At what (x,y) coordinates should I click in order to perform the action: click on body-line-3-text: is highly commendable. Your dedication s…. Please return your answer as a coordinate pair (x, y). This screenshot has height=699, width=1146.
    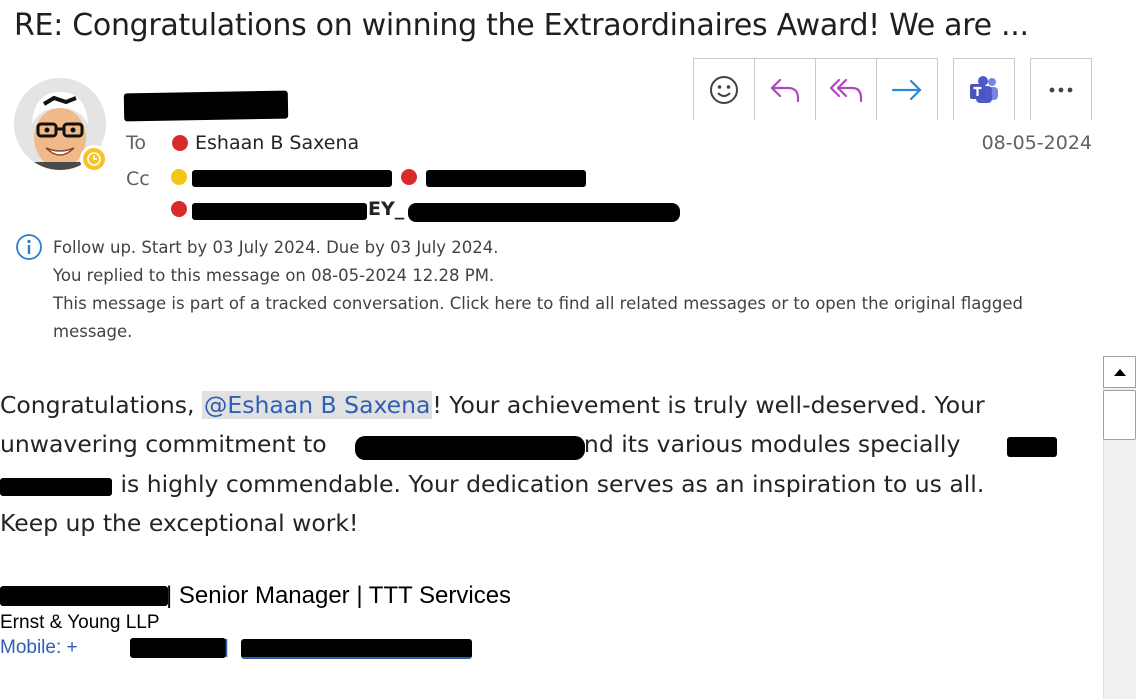
    Looking at the image, I should click on (549, 484).